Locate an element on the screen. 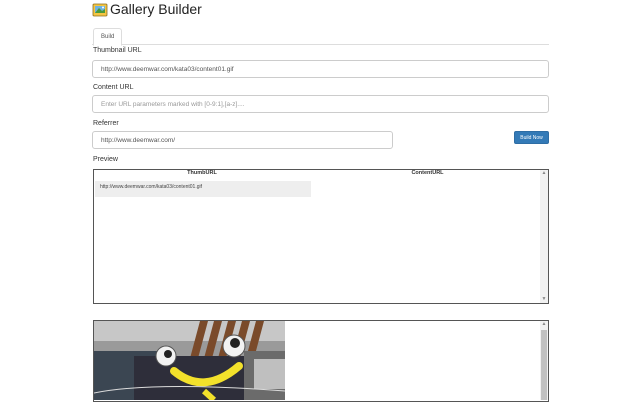 The height and width of the screenshot is (402, 640). thumbnail-url-label: Thumbnail URL is located at coordinates (117, 50).